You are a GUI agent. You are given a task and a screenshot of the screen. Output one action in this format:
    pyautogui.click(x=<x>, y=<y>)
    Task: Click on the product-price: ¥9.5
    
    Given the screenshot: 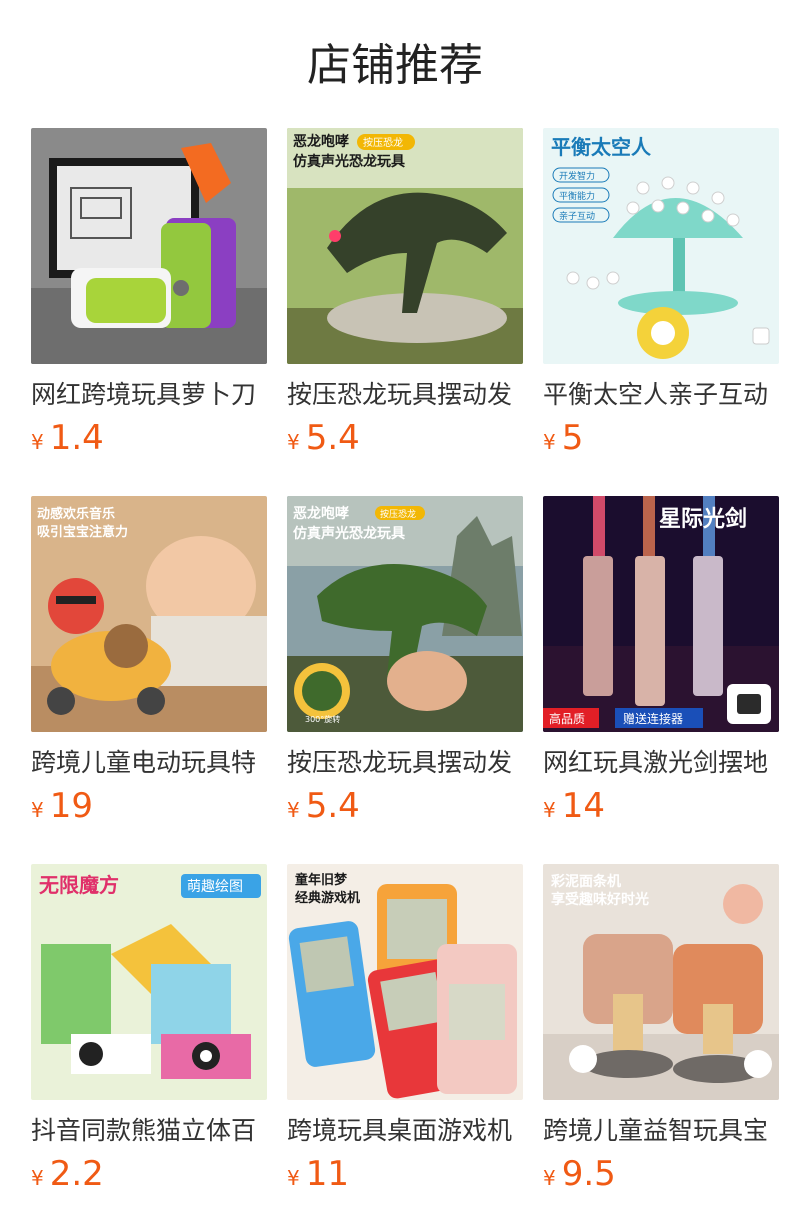 What is the action you would take?
    pyautogui.click(x=579, y=1174)
    